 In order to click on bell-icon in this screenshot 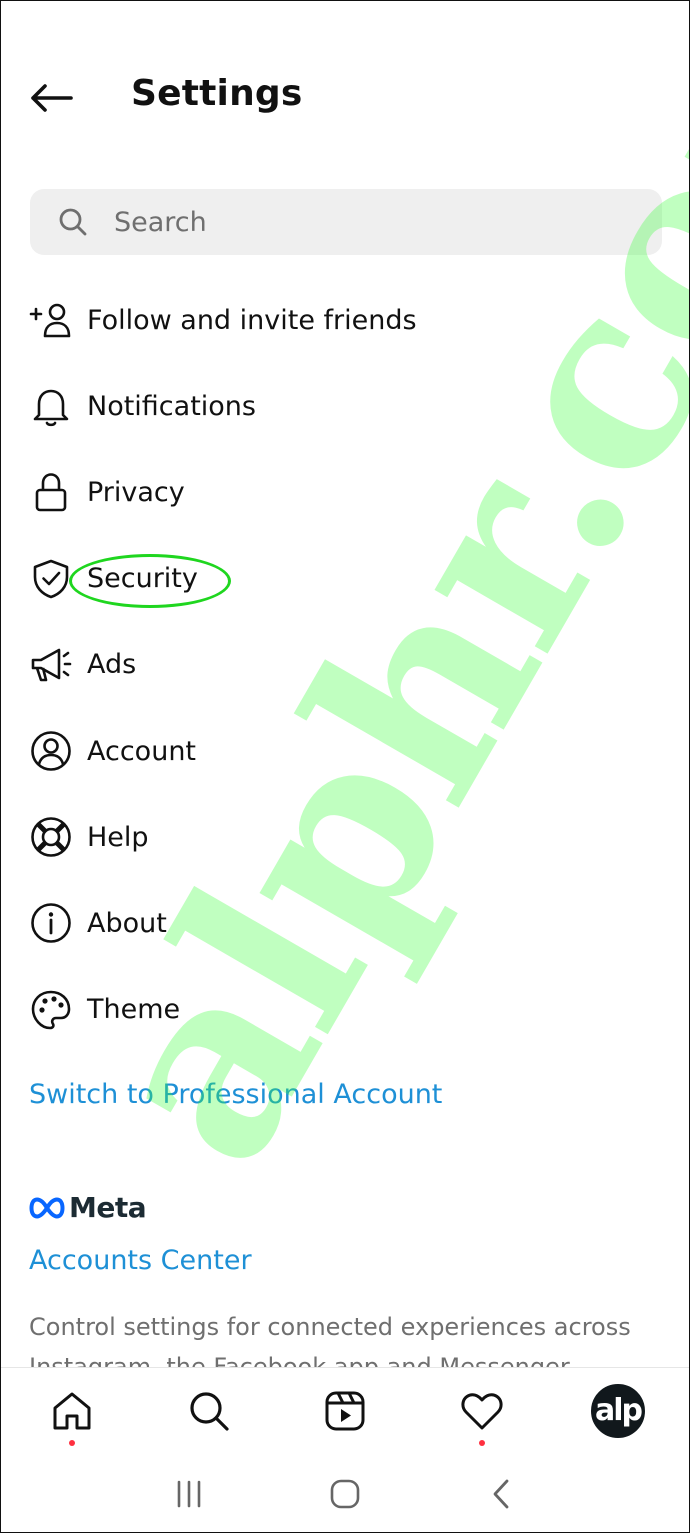, I will do `click(51, 406)`.